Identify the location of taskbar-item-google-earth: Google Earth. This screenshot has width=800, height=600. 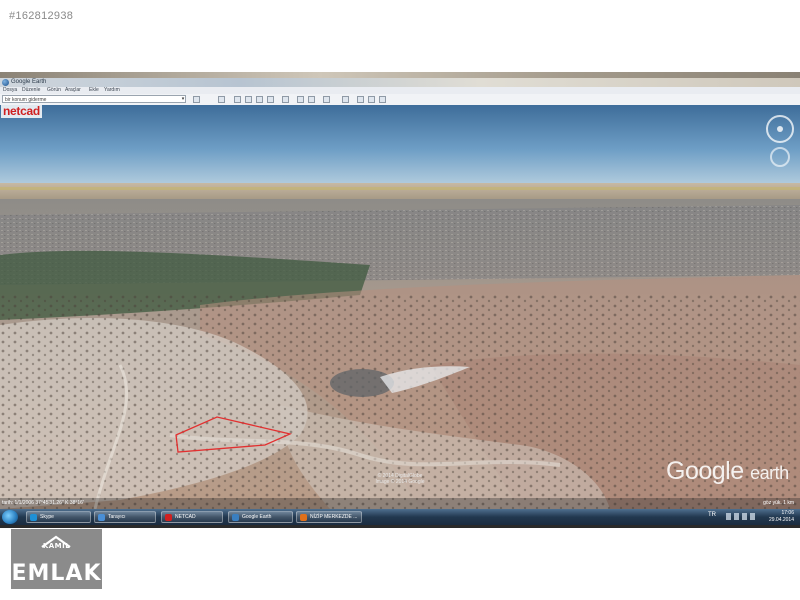
(260, 517).